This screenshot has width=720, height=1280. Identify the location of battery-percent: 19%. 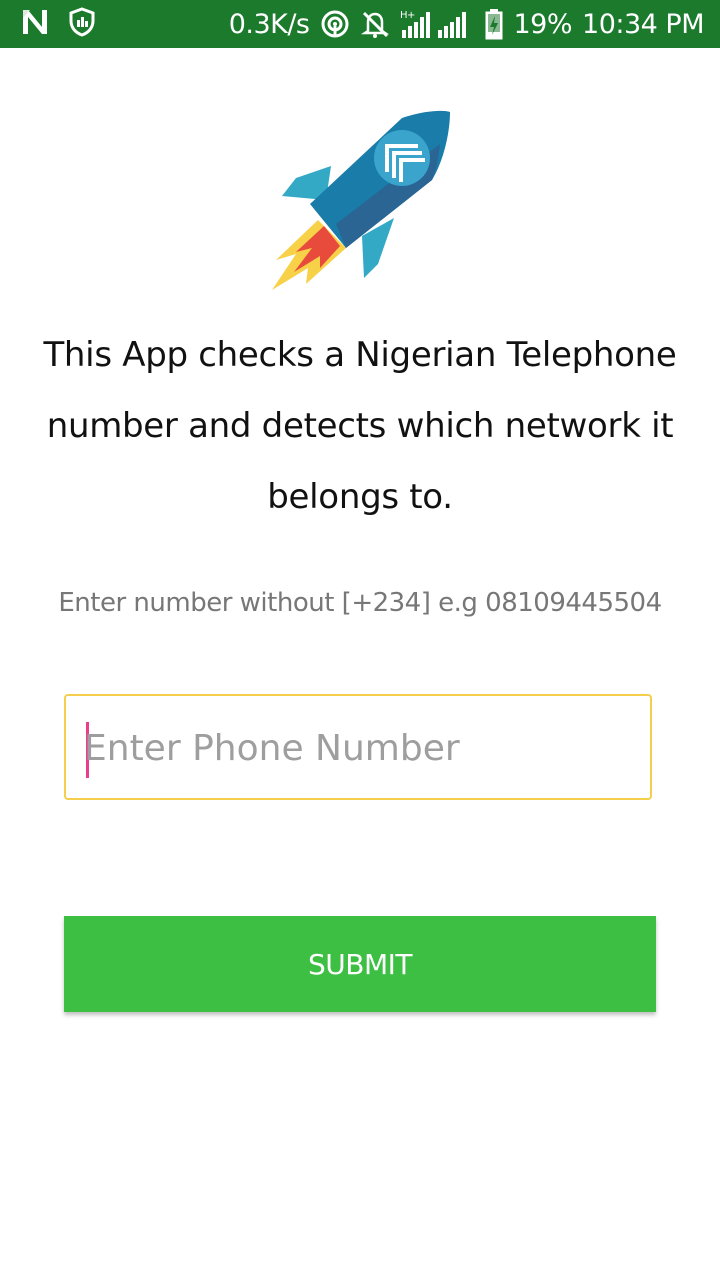
(543, 24).